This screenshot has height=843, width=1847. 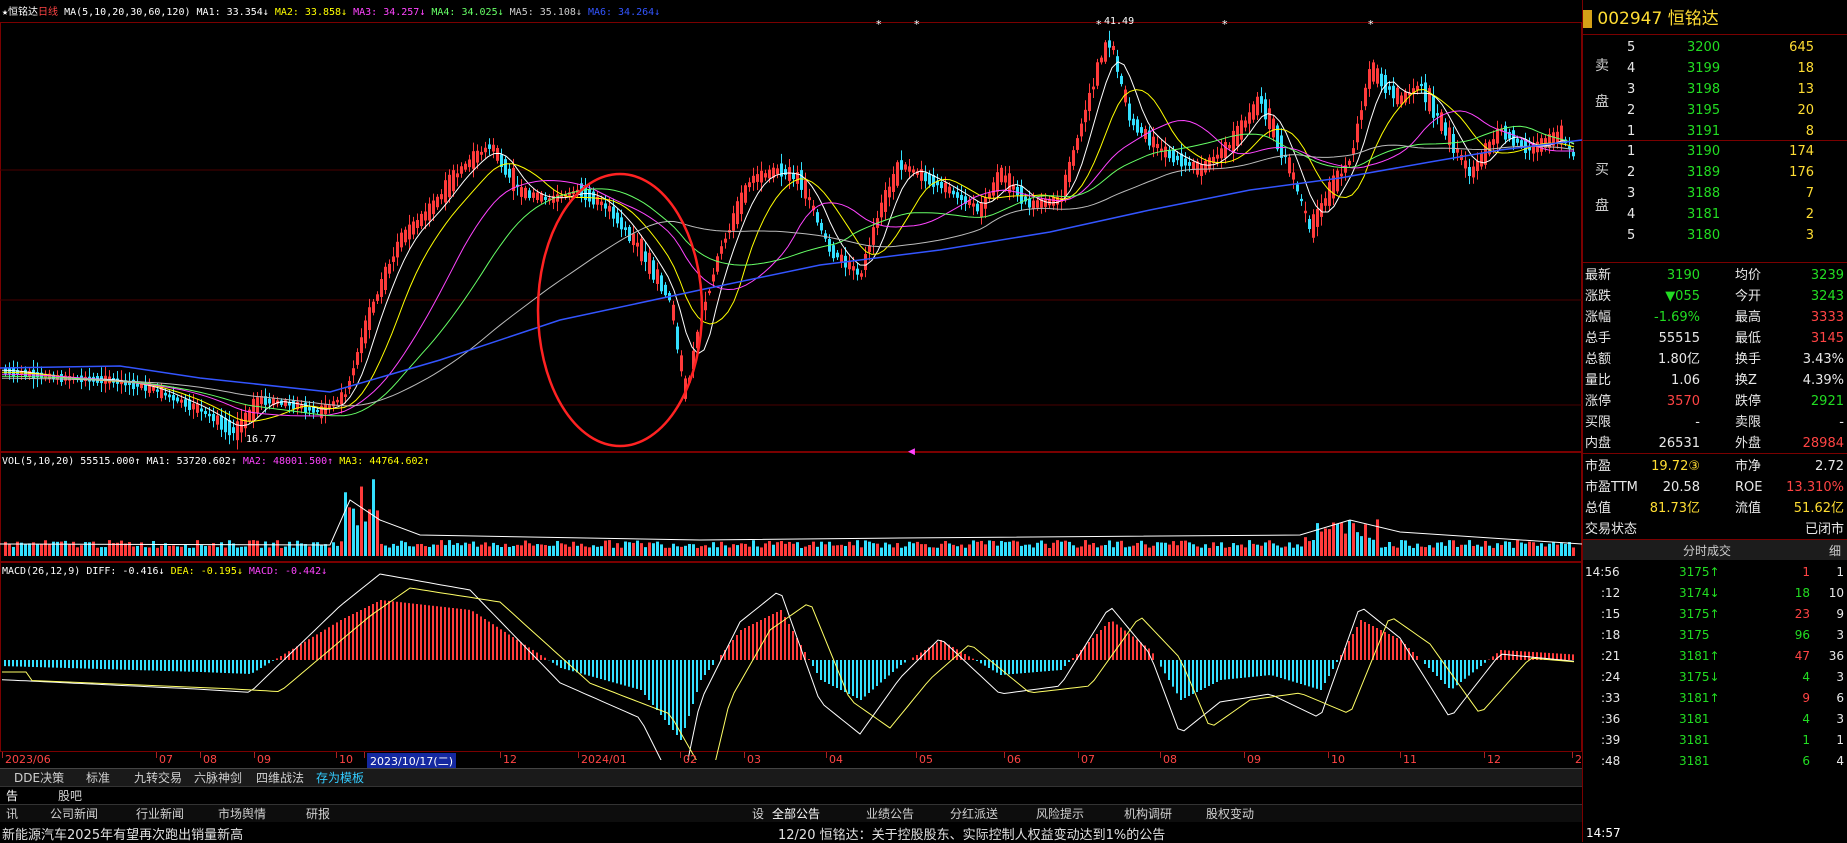 What do you see at coordinates (39, 778) in the screenshot?
I see `indicator-tab: DDE决策` at bounding box center [39, 778].